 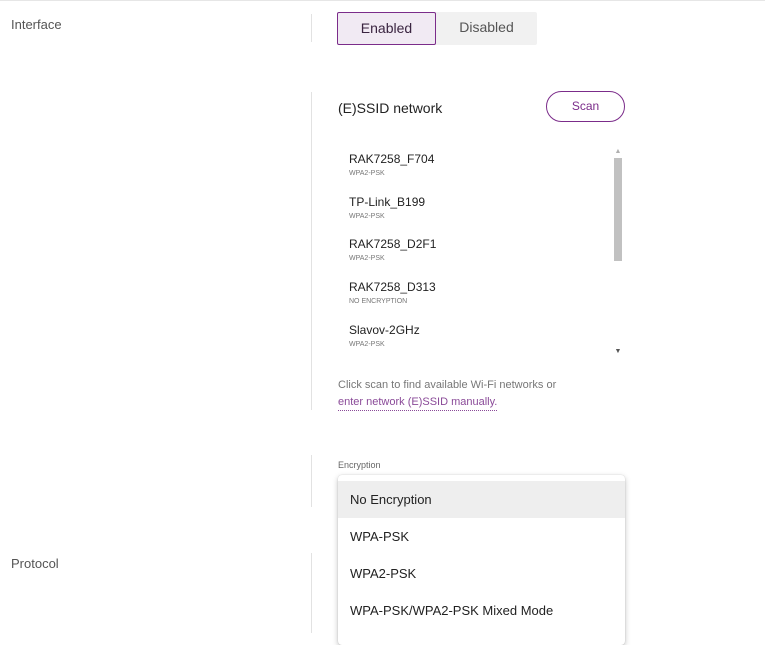 What do you see at coordinates (311, 481) in the screenshot?
I see `encryption-divider` at bounding box center [311, 481].